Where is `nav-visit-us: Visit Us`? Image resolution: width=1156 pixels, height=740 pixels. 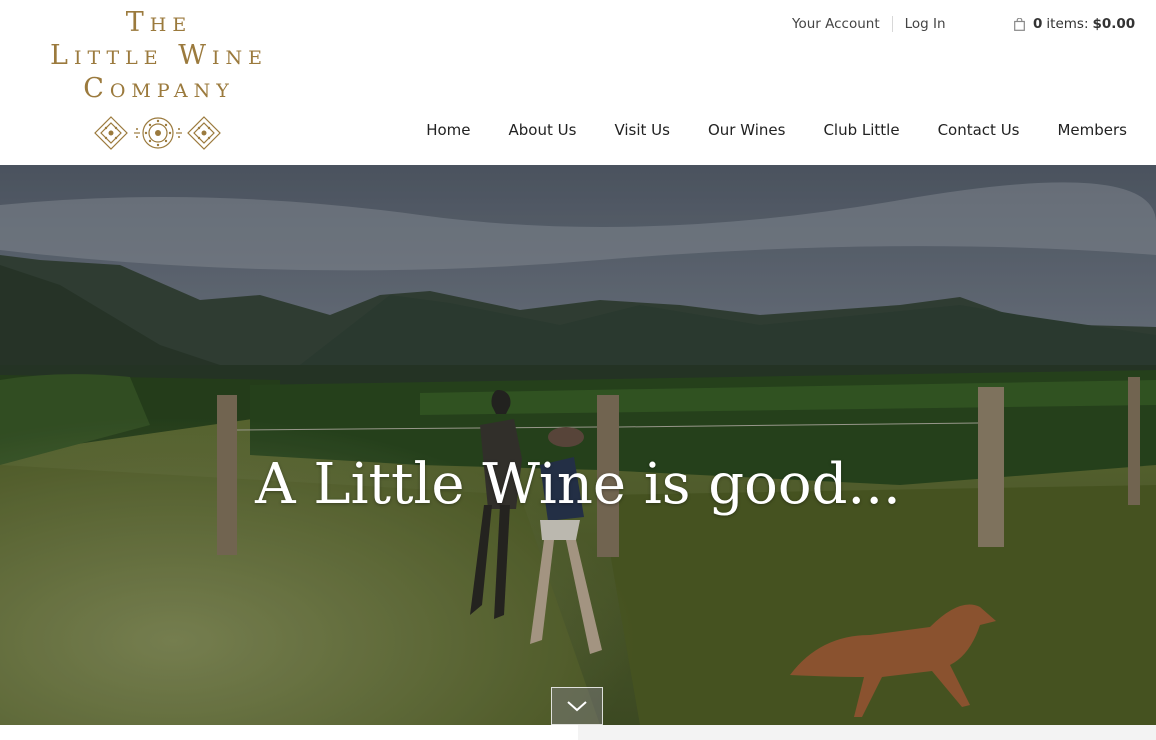 nav-visit-us: Visit Us is located at coordinates (642, 130).